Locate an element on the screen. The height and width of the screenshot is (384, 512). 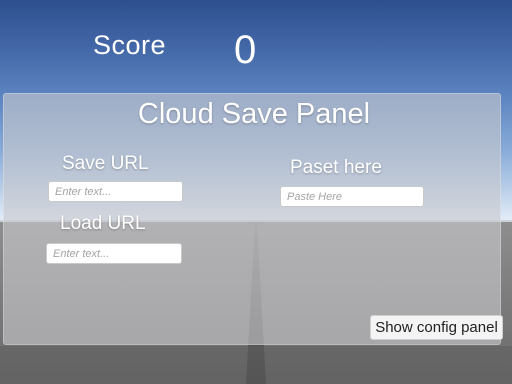
score-label: Score is located at coordinates (130, 45).